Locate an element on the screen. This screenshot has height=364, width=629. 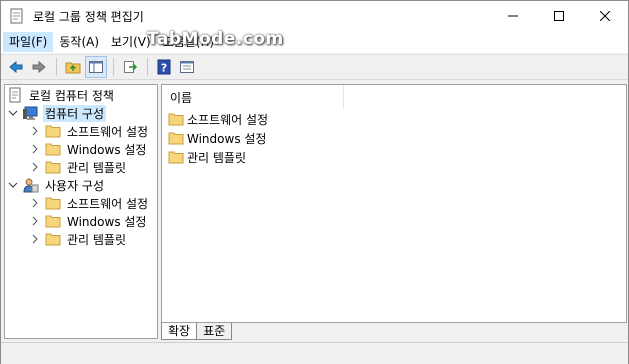
properties-icon is located at coordinates (187, 67).